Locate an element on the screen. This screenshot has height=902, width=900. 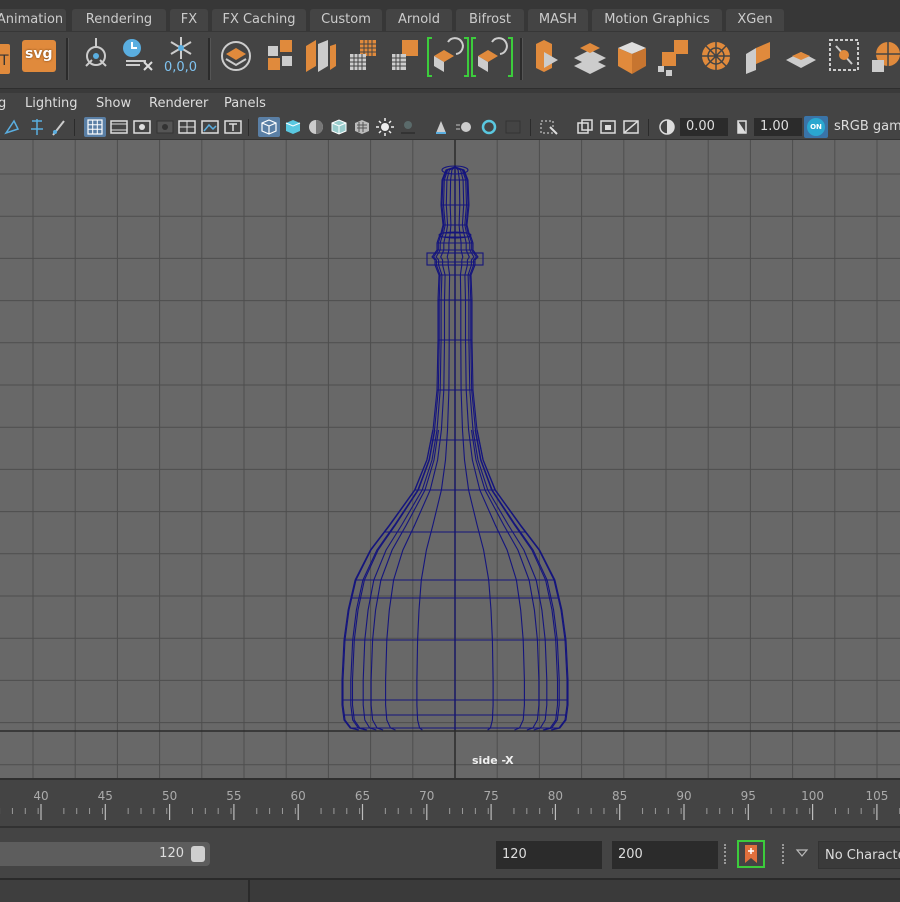
xray-joints-icon is located at coordinates (608, 127).